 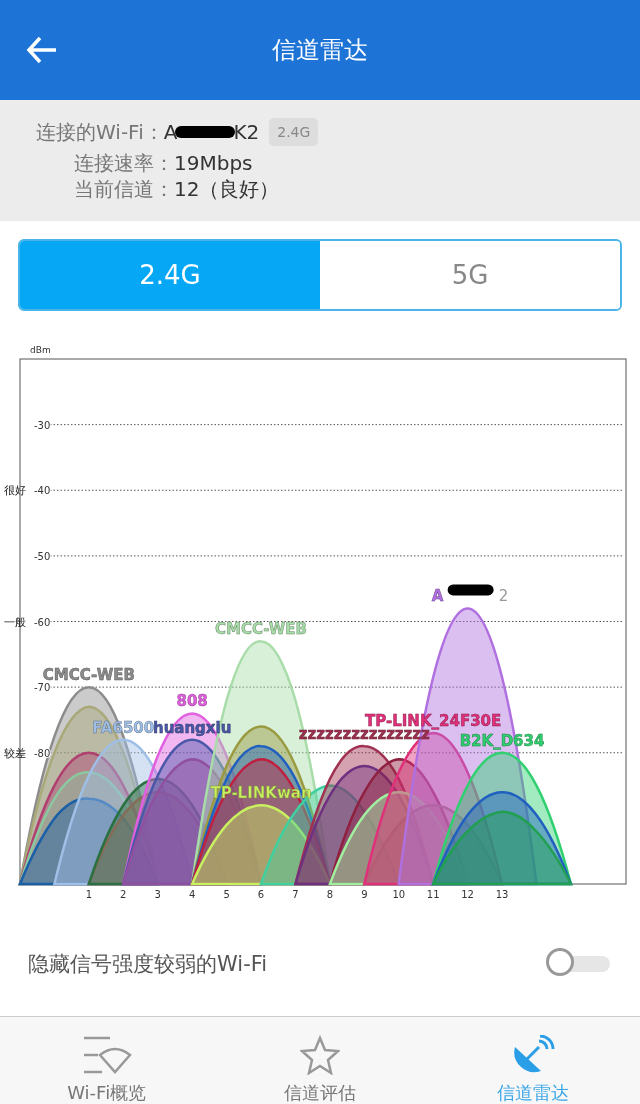 I want to click on nav-item: Wi-Fi概览, so click(x=107, y=1060).